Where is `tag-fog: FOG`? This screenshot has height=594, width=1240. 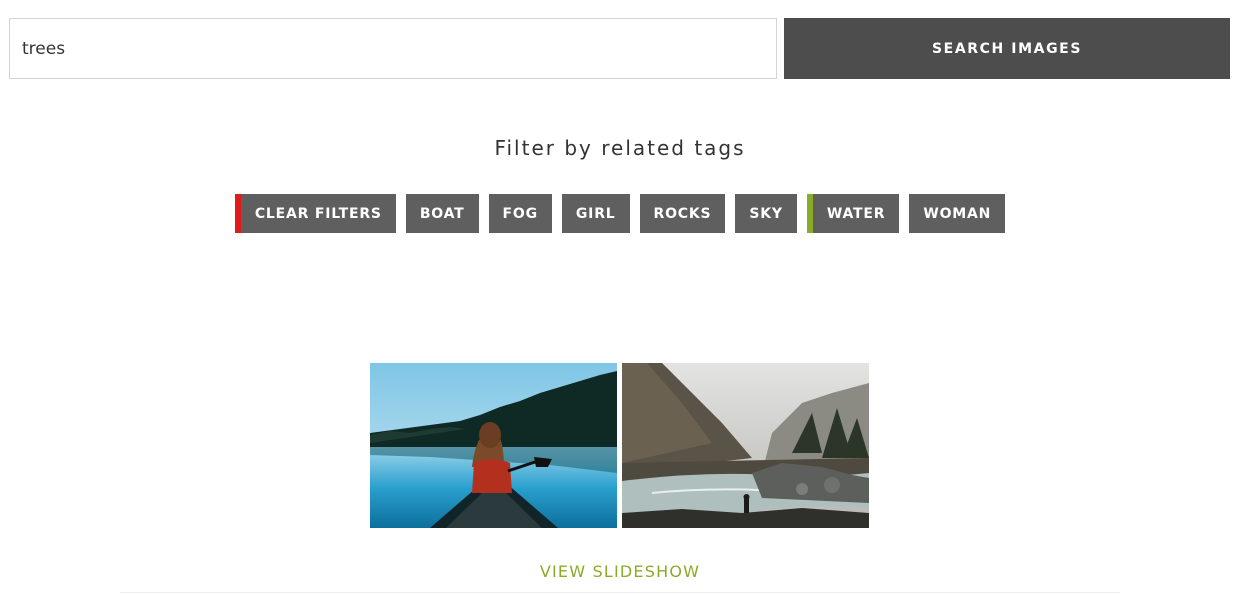
tag-fog: FOG is located at coordinates (520, 213).